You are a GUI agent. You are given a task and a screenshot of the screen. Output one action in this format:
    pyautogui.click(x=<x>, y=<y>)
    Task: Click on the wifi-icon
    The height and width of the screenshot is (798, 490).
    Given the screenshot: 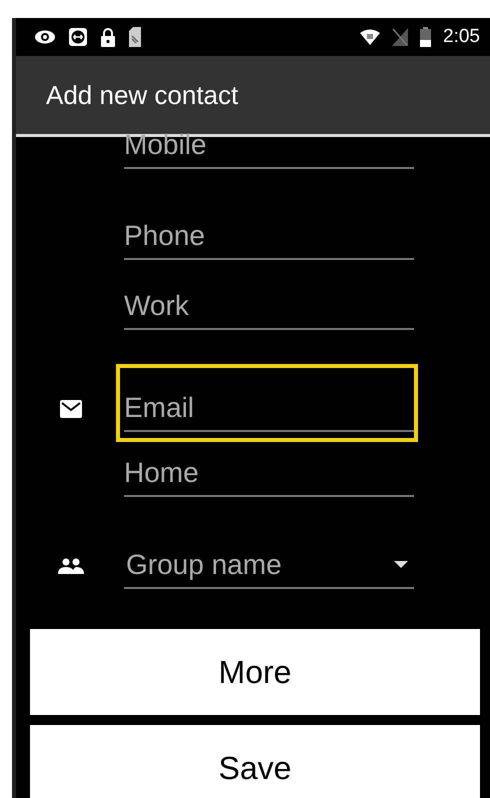 What is the action you would take?
    pyautogui.click(x=370, y=37)
    